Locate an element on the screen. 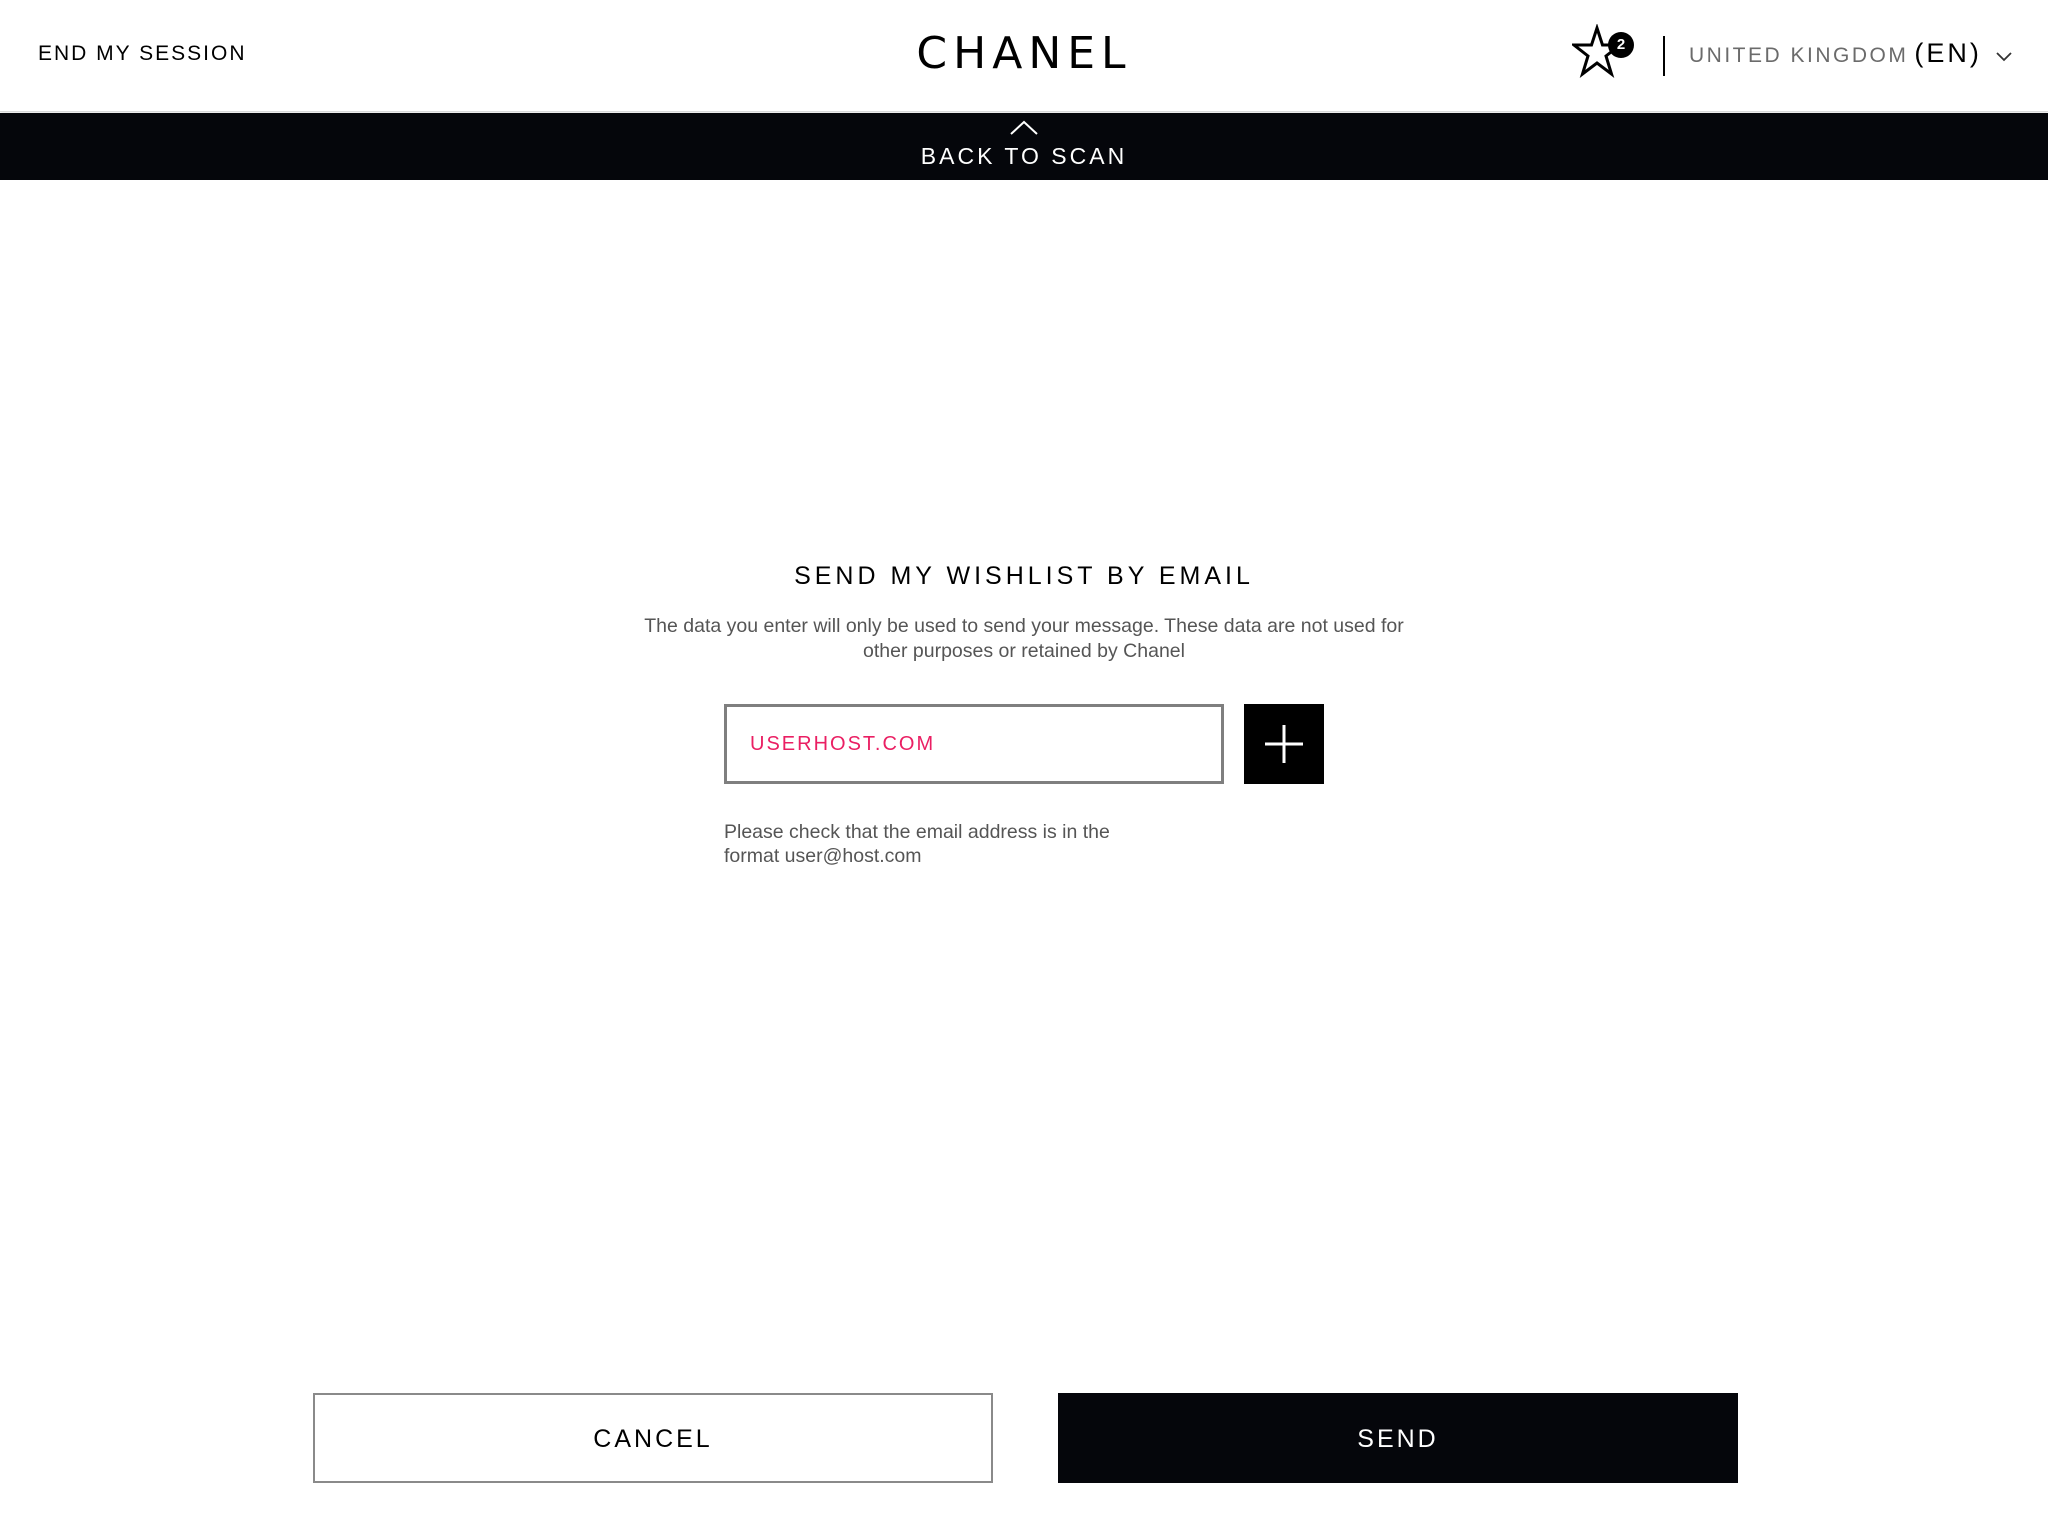 The height and width of the screenshot is (1536, 2048). page-title: SEND MY WISHLIST BY EMAIL is located at coordinates (1024, 576).